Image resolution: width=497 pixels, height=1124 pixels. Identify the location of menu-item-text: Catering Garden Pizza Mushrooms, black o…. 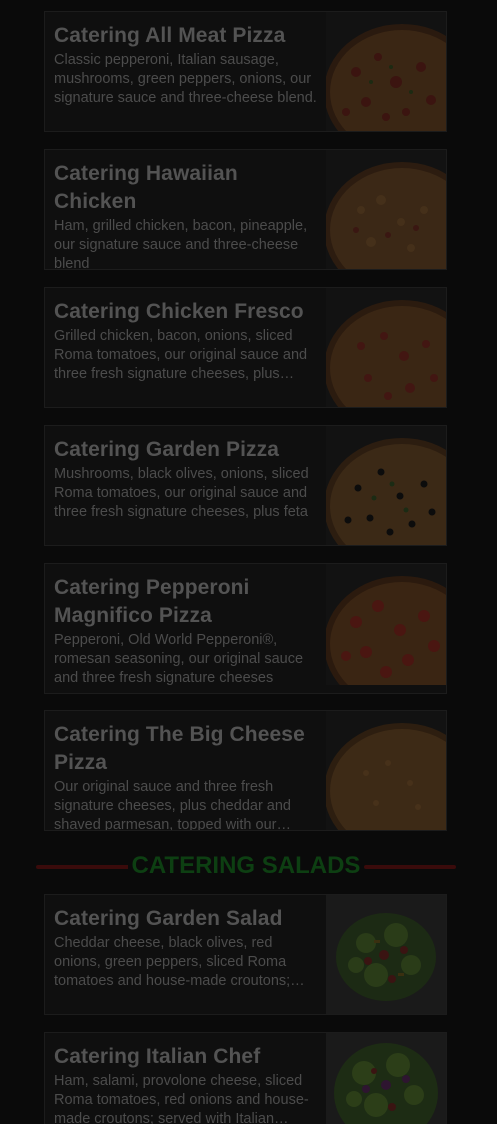
(188, 479).